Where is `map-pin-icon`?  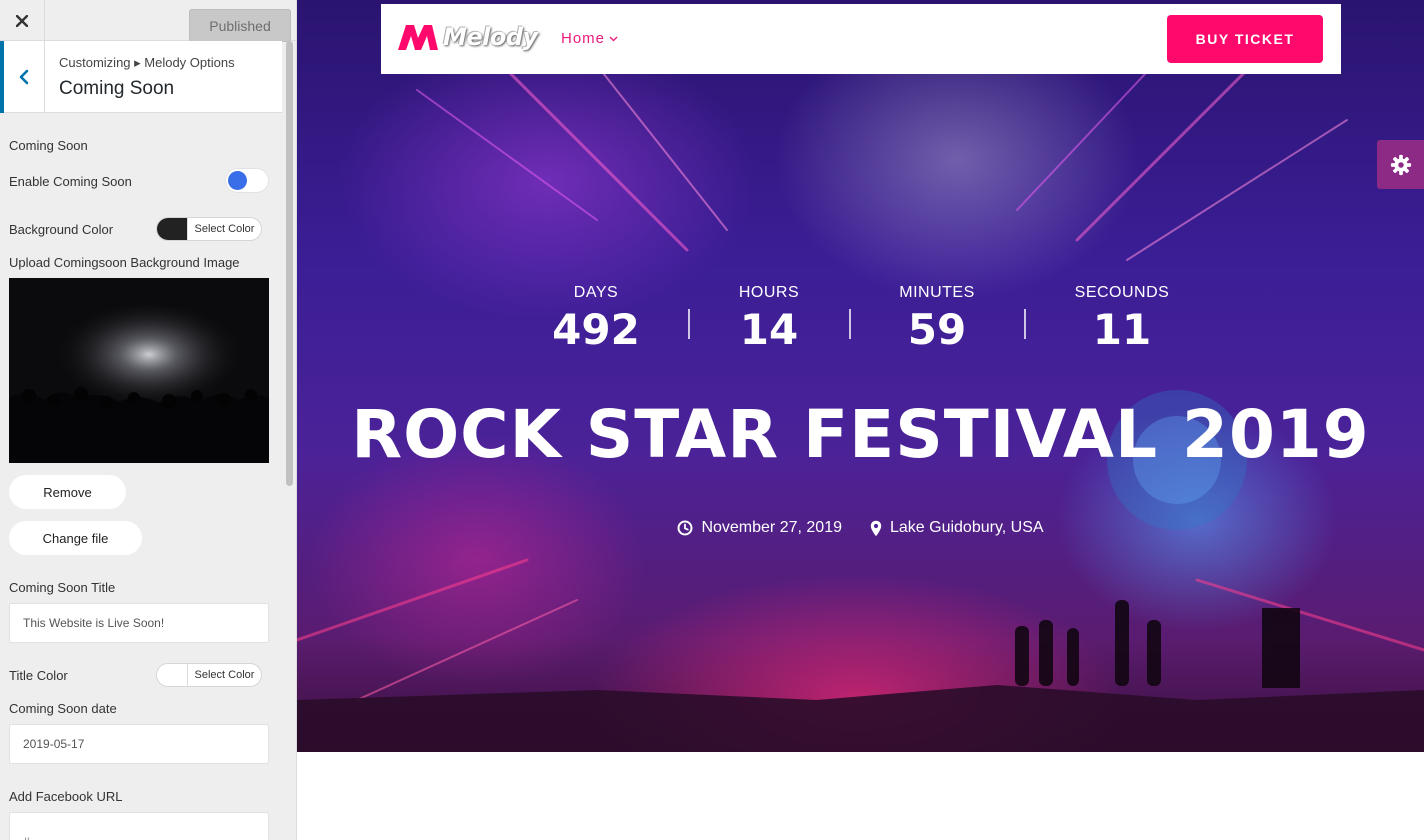
map-pin-icon is located at coordinates (876, 528).